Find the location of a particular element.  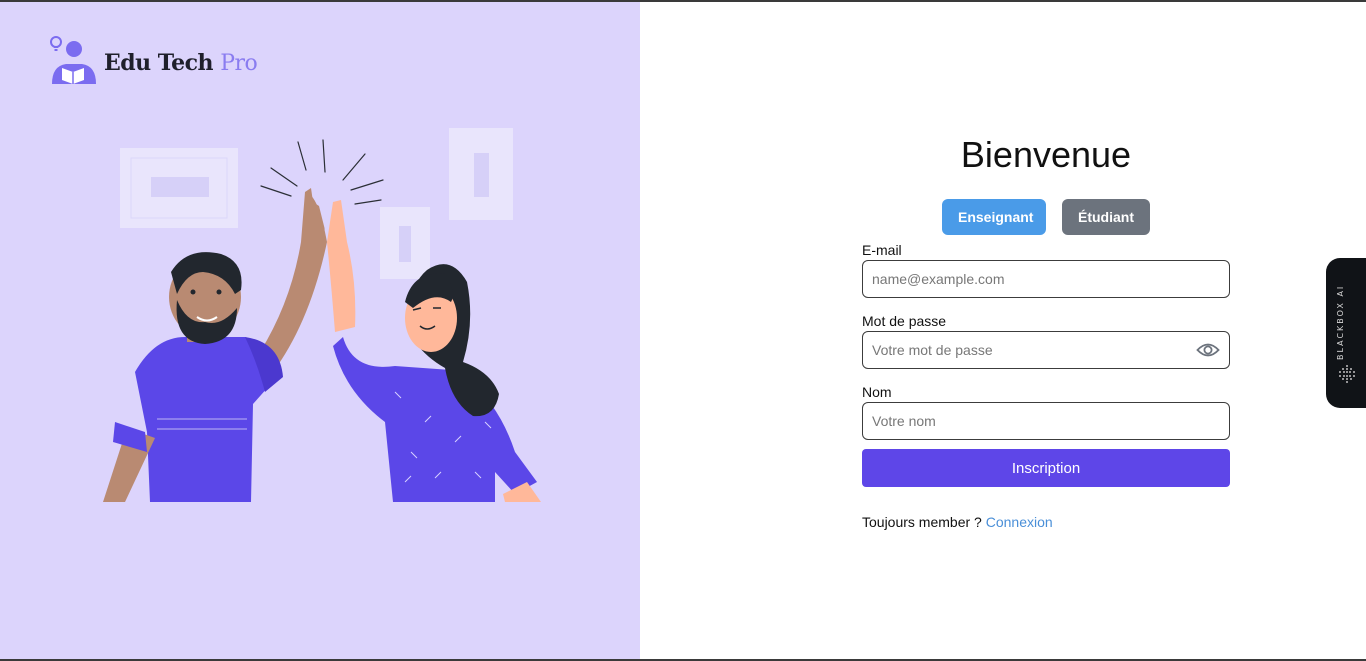

password-field is located at coordinates (1046, 350).